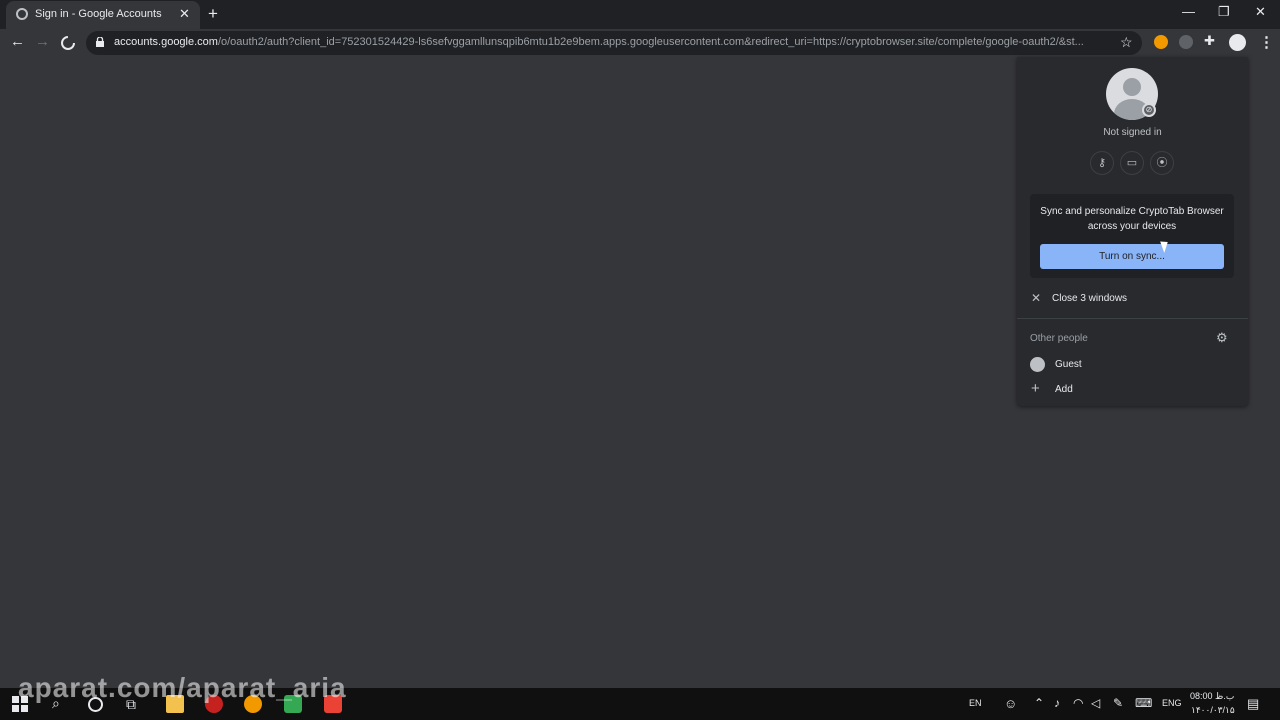 This screenshot has width=1280, height=720. What do you see at coordinates (1212, 696) in the screenshot?
I see `clock-time: 08:00 ب.ظ` at bounding box center [1212, 696].